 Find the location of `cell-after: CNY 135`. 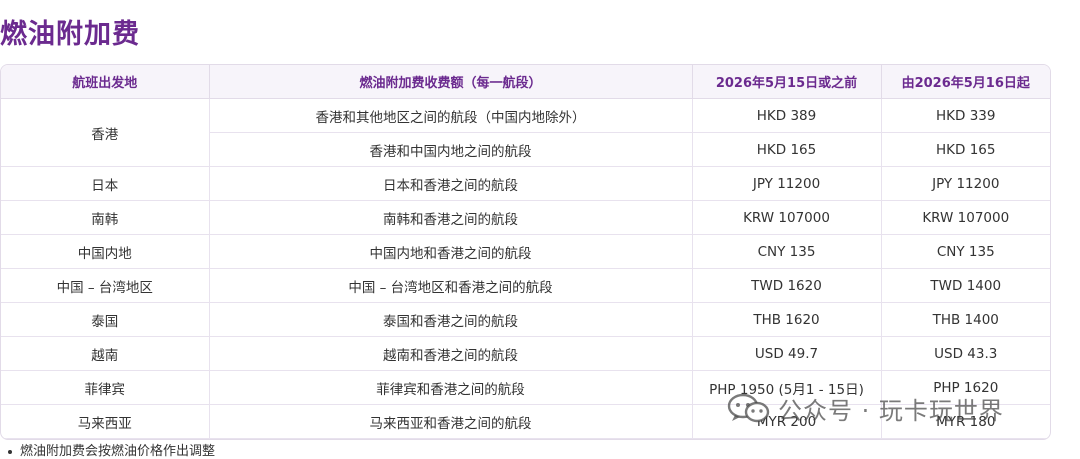

cell-after: CNY 135 is located at coordinates (965, 251).